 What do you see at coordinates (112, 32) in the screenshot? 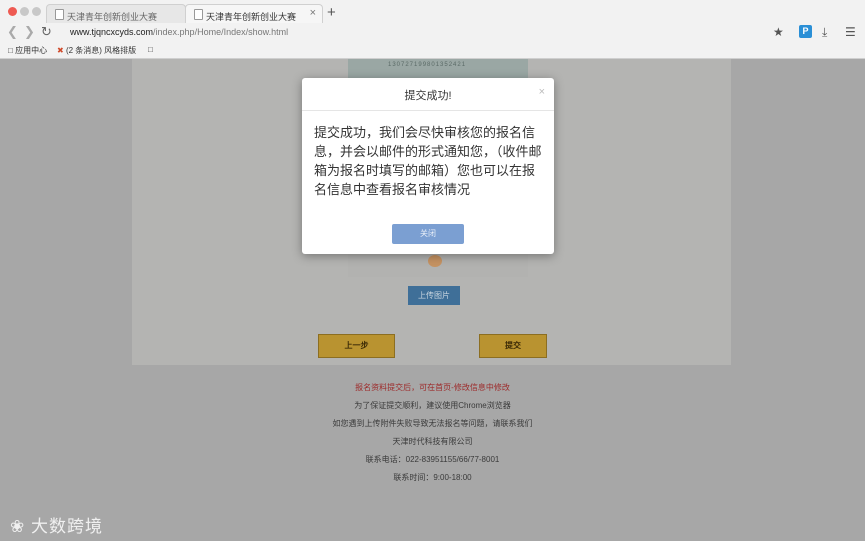
I see `url-host: www.tjqncxcyds.com` at bounding box center [112, 32].